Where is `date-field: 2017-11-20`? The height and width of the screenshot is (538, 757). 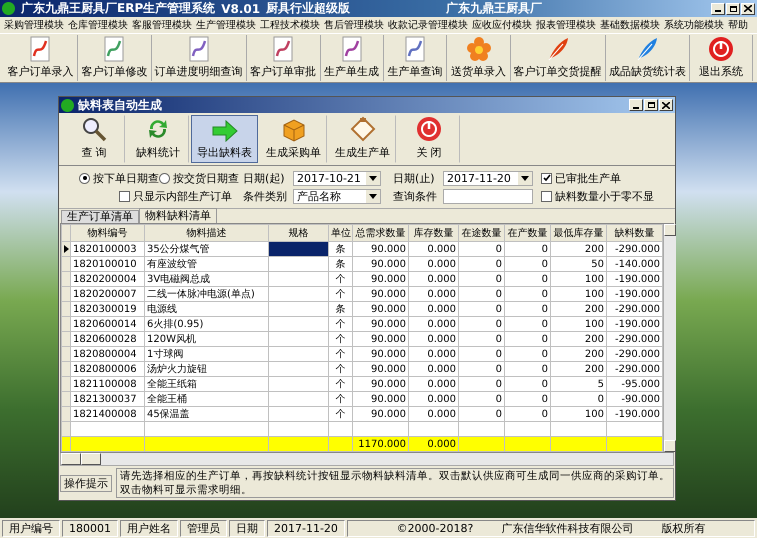
date-field: 2017-11-20 is located at coordinates (488, 178).